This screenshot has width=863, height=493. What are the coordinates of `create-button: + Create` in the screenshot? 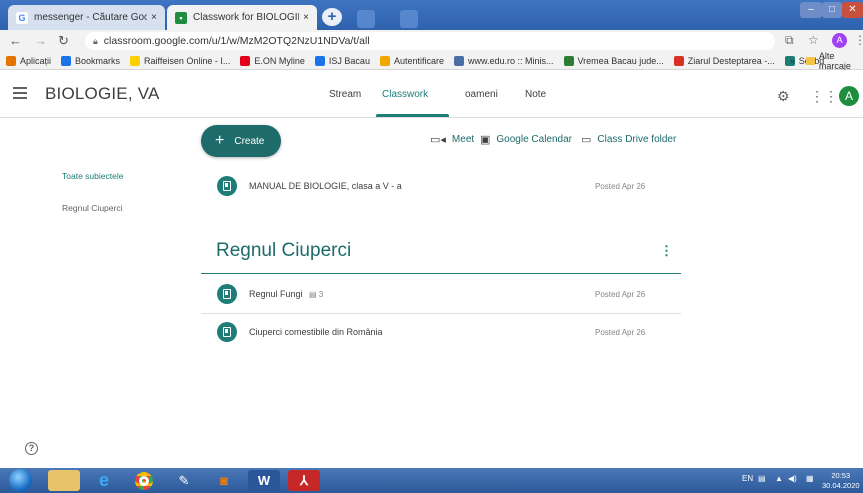 It's located at (241, 141).